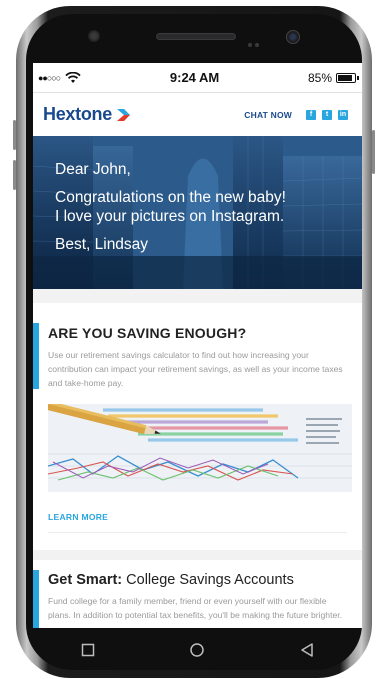 Image resolution: width=383 pixels, height=679 pixels. What do you see at coordinates (293, 37) in the screenshot?
I see `front-camera-icon` at bounding box center [293, 37].